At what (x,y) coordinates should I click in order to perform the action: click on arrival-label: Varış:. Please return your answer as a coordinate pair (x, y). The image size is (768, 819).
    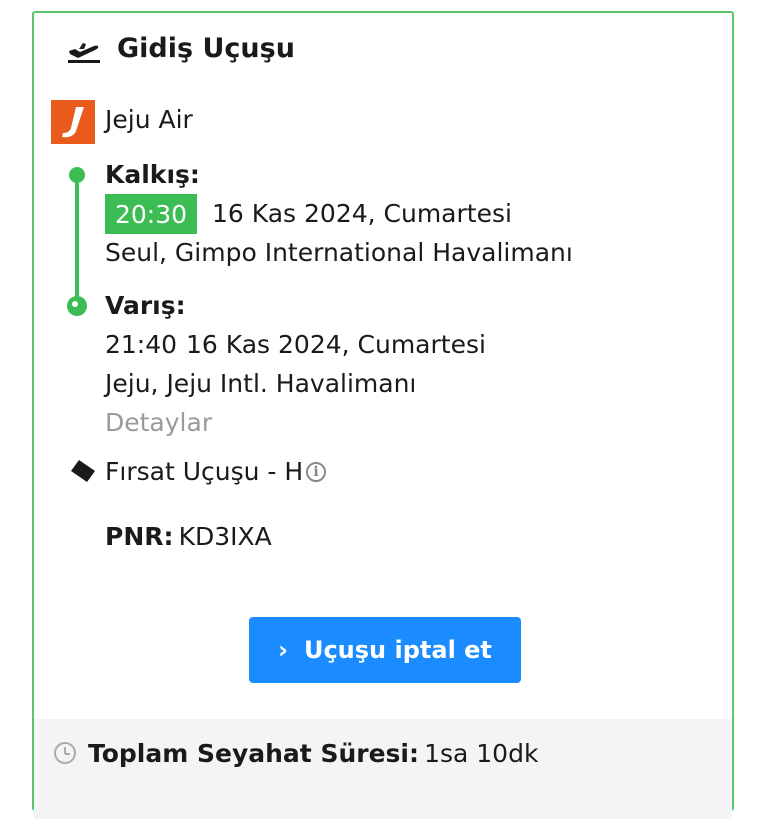
    Looking at the image, I should click on (145, 305).